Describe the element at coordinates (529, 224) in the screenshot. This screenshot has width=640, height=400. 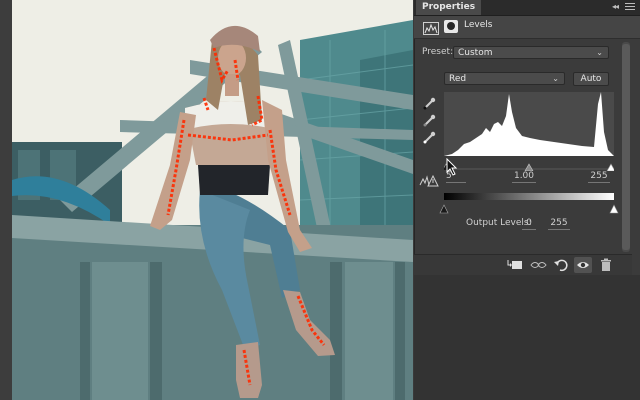
I see `output-black-field: 0` at that location.